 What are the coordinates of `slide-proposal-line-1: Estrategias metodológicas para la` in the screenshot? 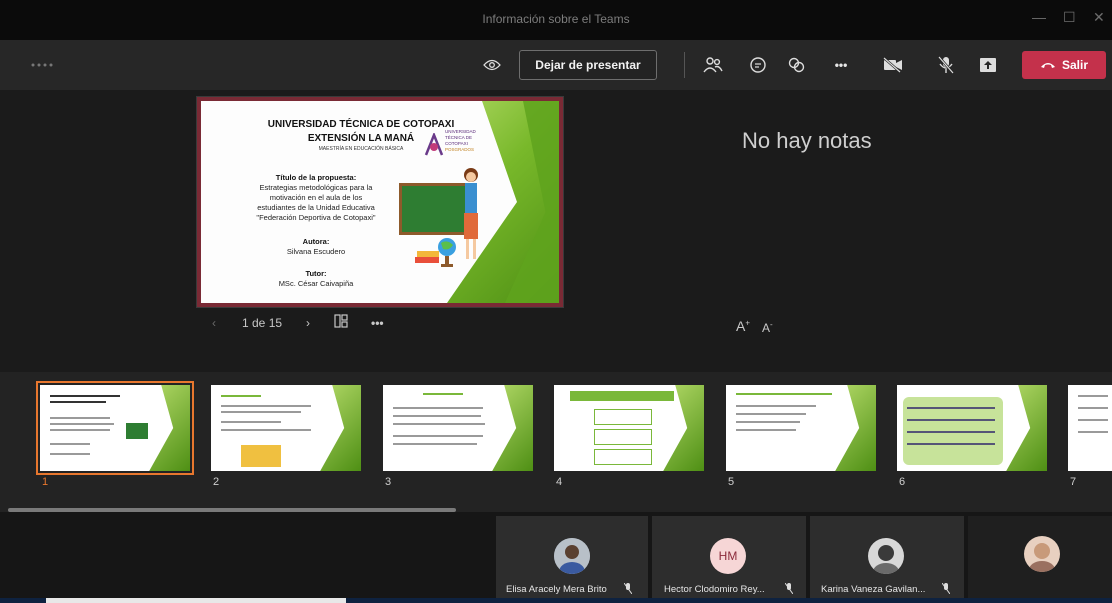 It's located at (316, 187).